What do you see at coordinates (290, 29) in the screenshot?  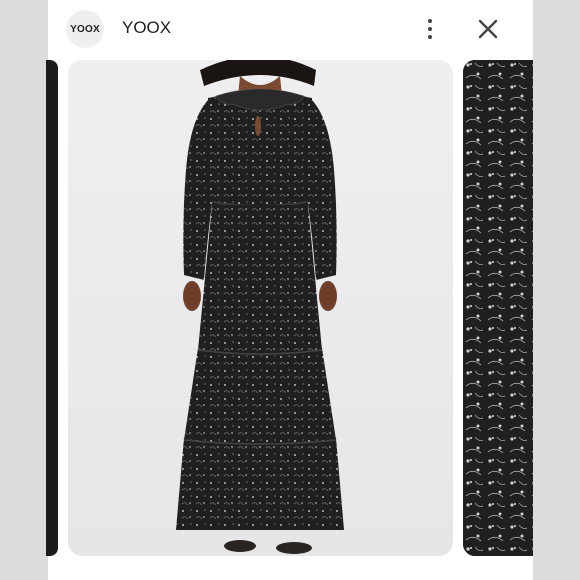 I see `header: YOOX YOOX` at bounding box center [290, 29].